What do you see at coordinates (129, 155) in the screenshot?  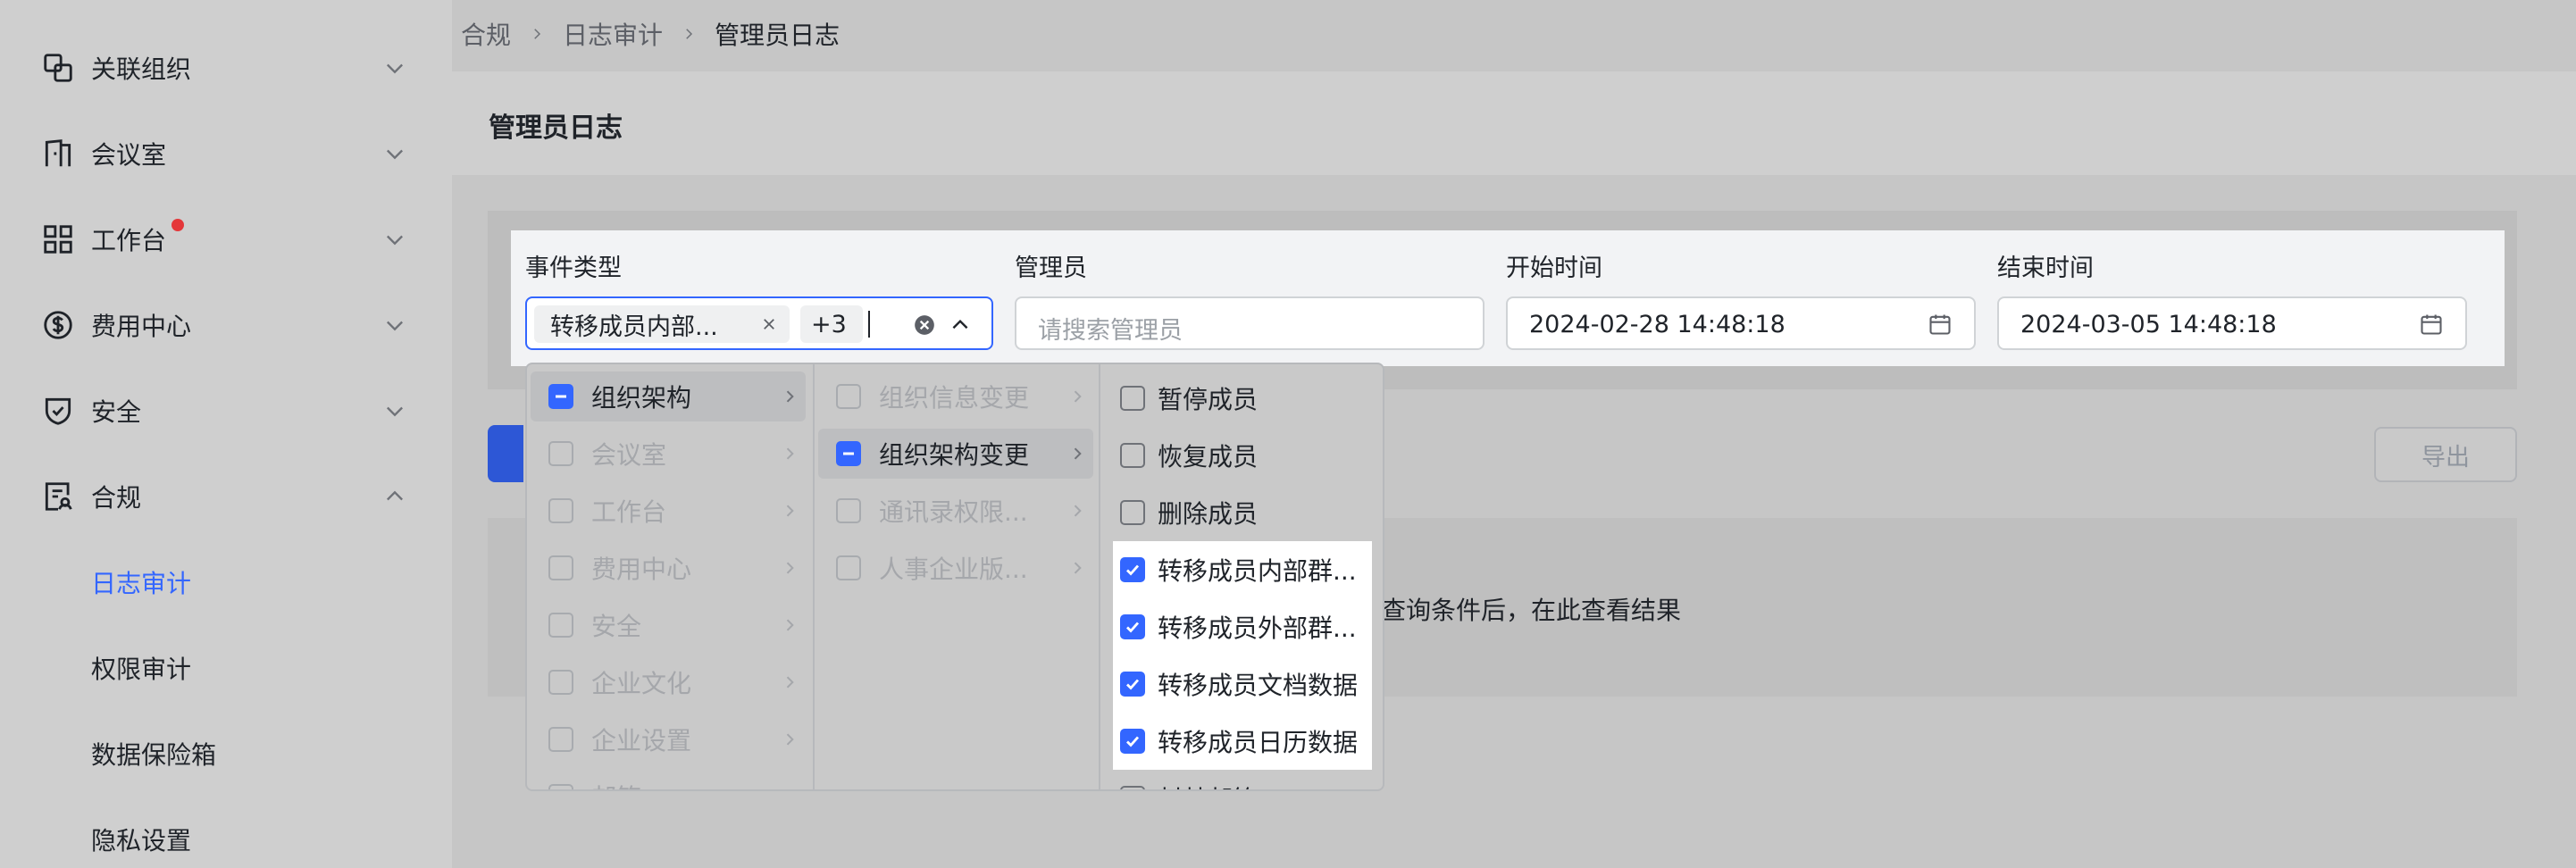 I see `sidebar-item-label: 会议室` at bounding box center [129, 155].